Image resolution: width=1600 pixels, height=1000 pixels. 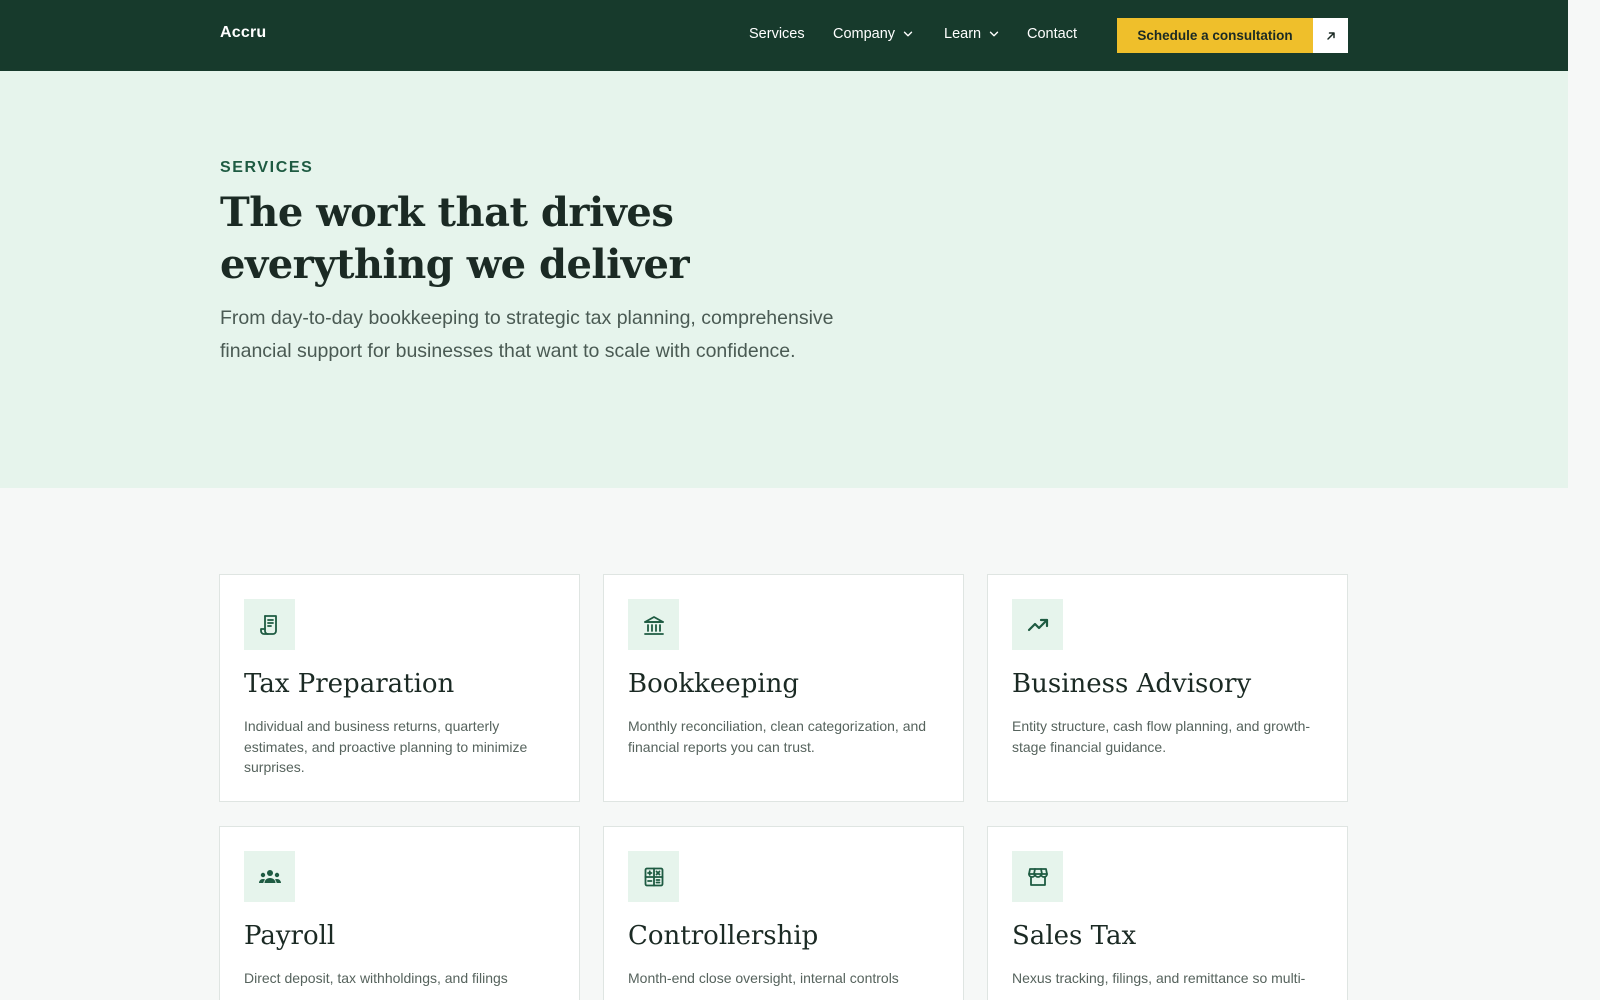 I want to click on arrow-up-right-icon, so click(x=1330, y=35).